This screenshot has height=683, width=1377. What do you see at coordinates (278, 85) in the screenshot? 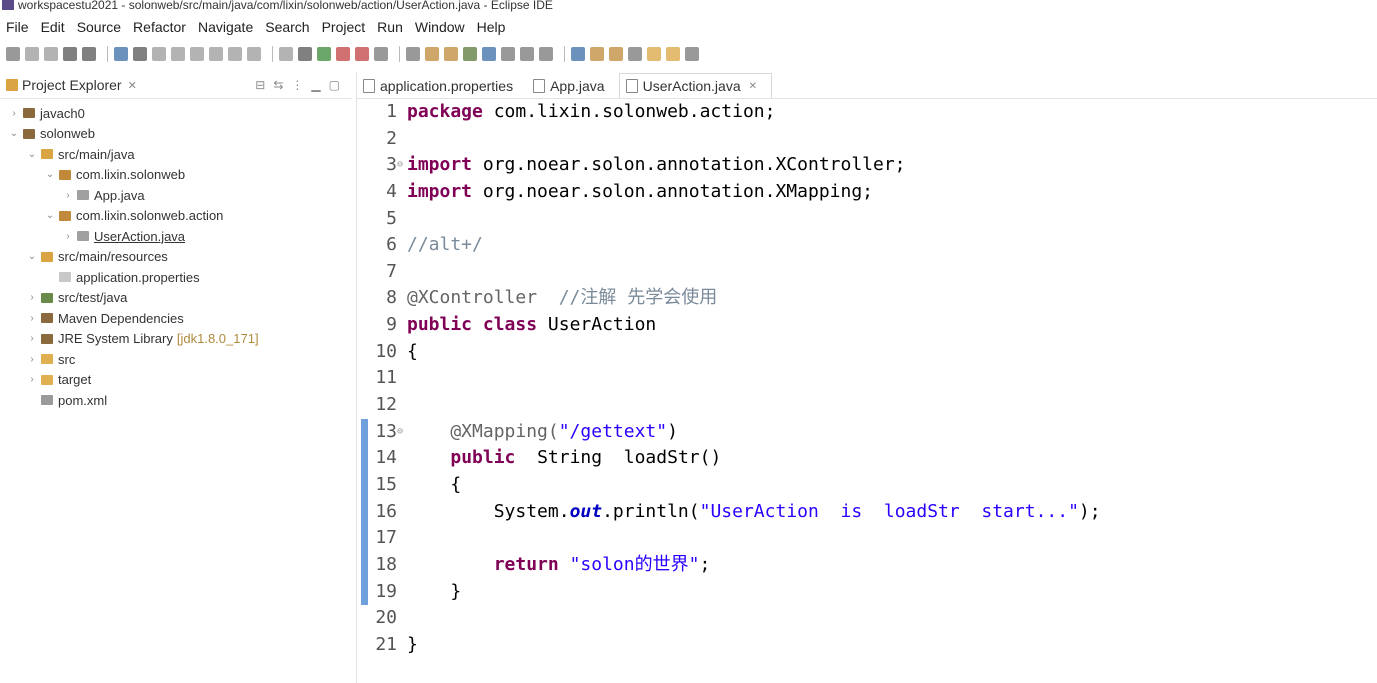
I see `link-with-editor-icon: ⇆` at bounding box center [278, 85].